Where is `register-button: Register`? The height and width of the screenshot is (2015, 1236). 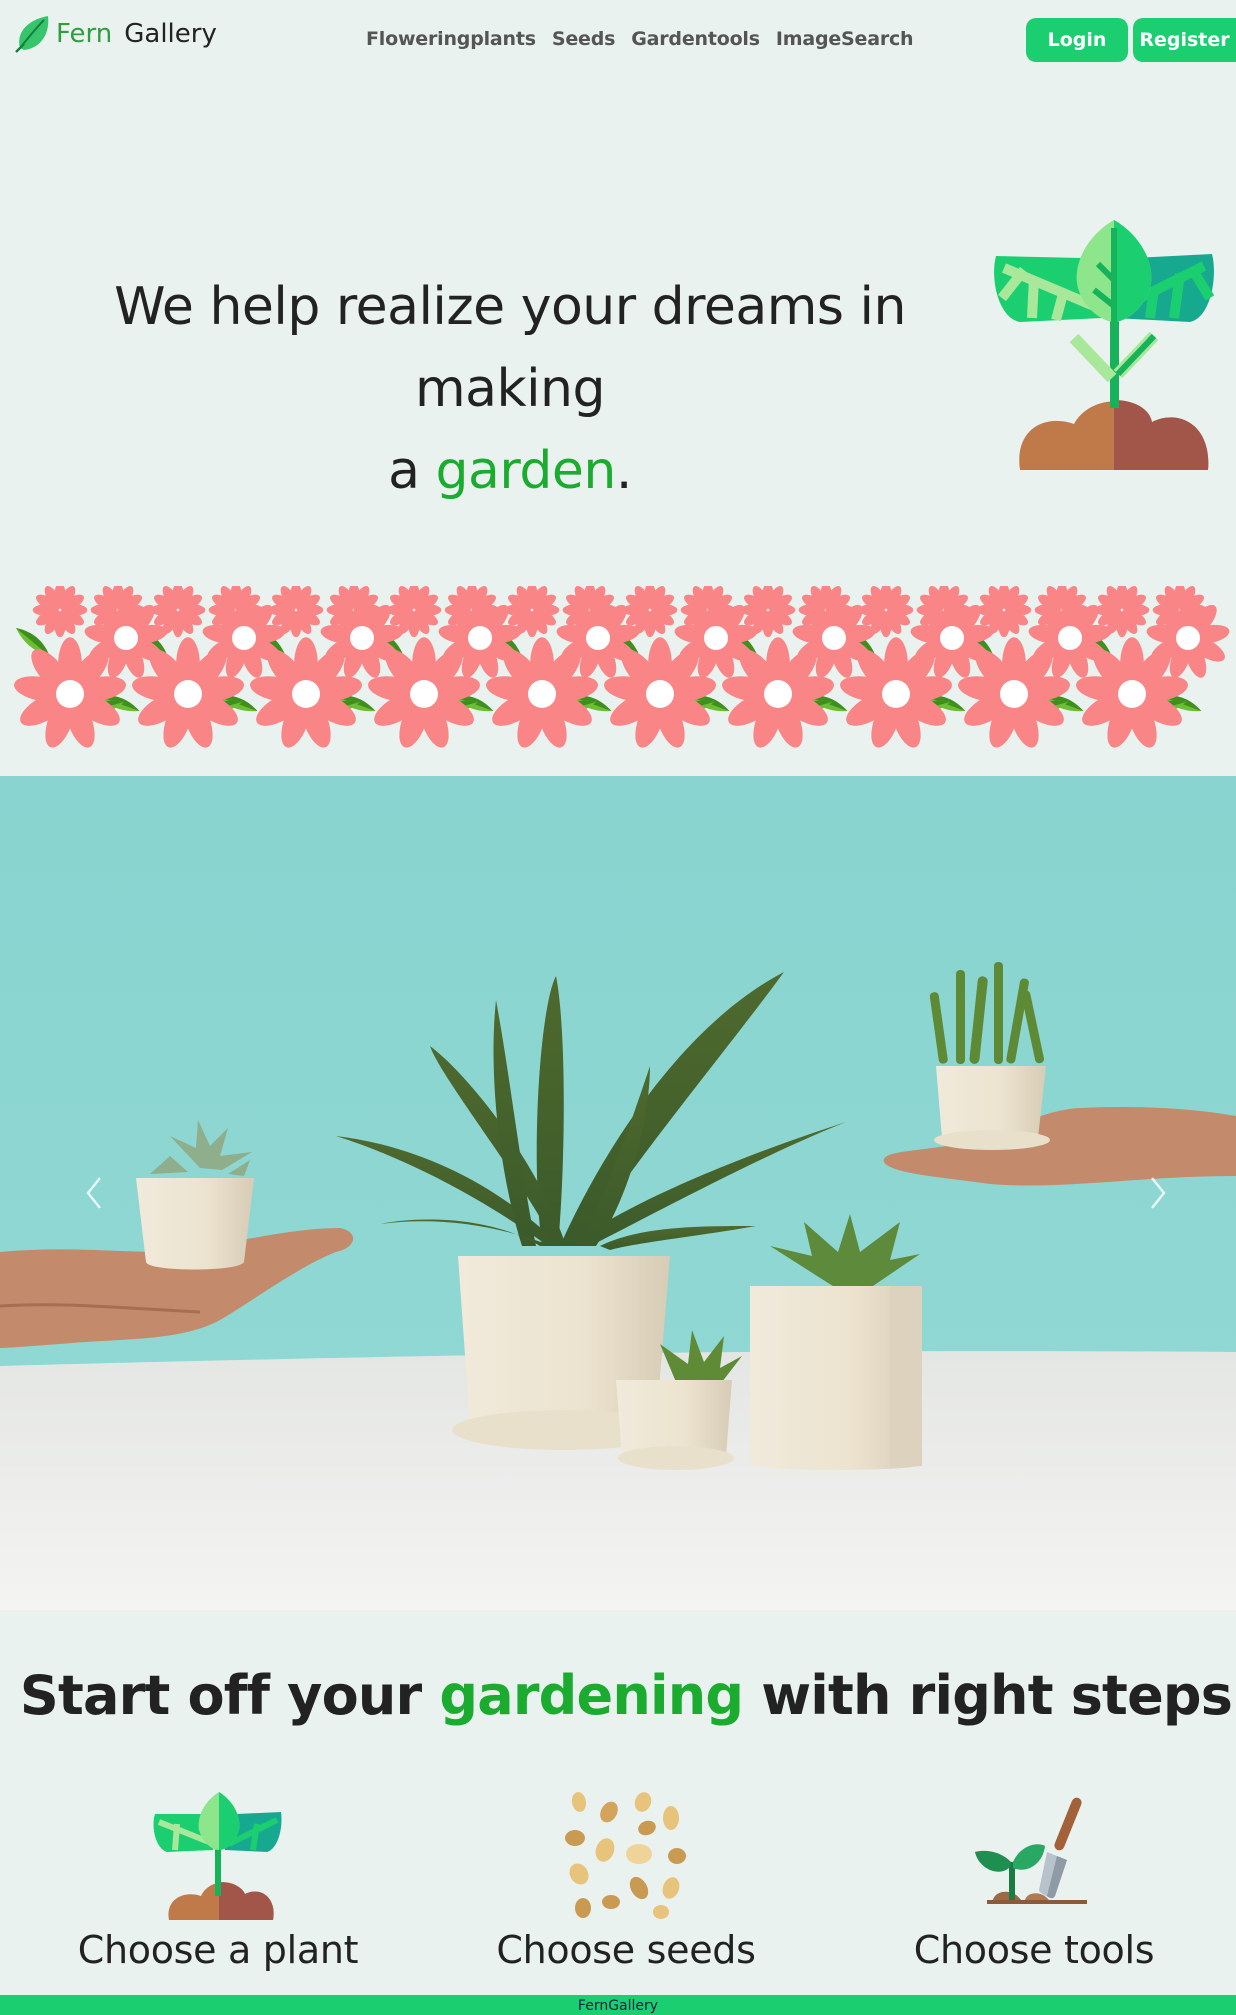
register-button: Register is located at coordinates (1184, 40).